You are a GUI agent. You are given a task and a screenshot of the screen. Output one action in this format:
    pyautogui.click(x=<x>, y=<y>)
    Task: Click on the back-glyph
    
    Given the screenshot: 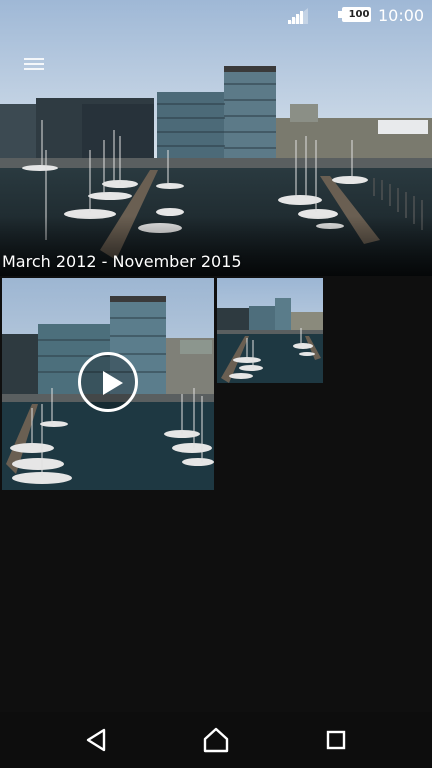 What is the action you would take?
    pyautogui.click(x=96, y=740)
    